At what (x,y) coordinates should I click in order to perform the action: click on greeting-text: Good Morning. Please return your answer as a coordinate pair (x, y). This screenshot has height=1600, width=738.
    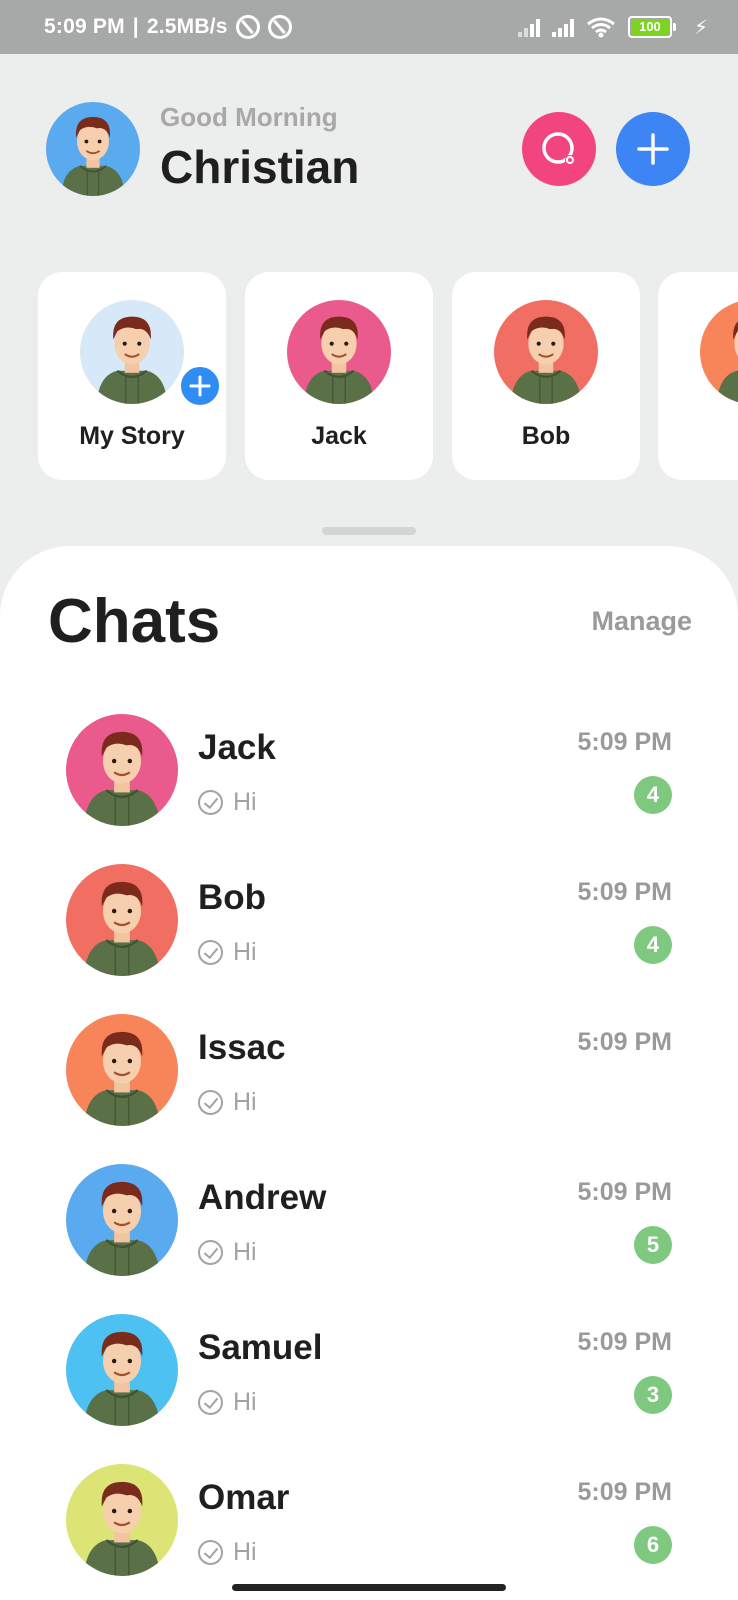
    Looking at the image, I should click on (249, 117).